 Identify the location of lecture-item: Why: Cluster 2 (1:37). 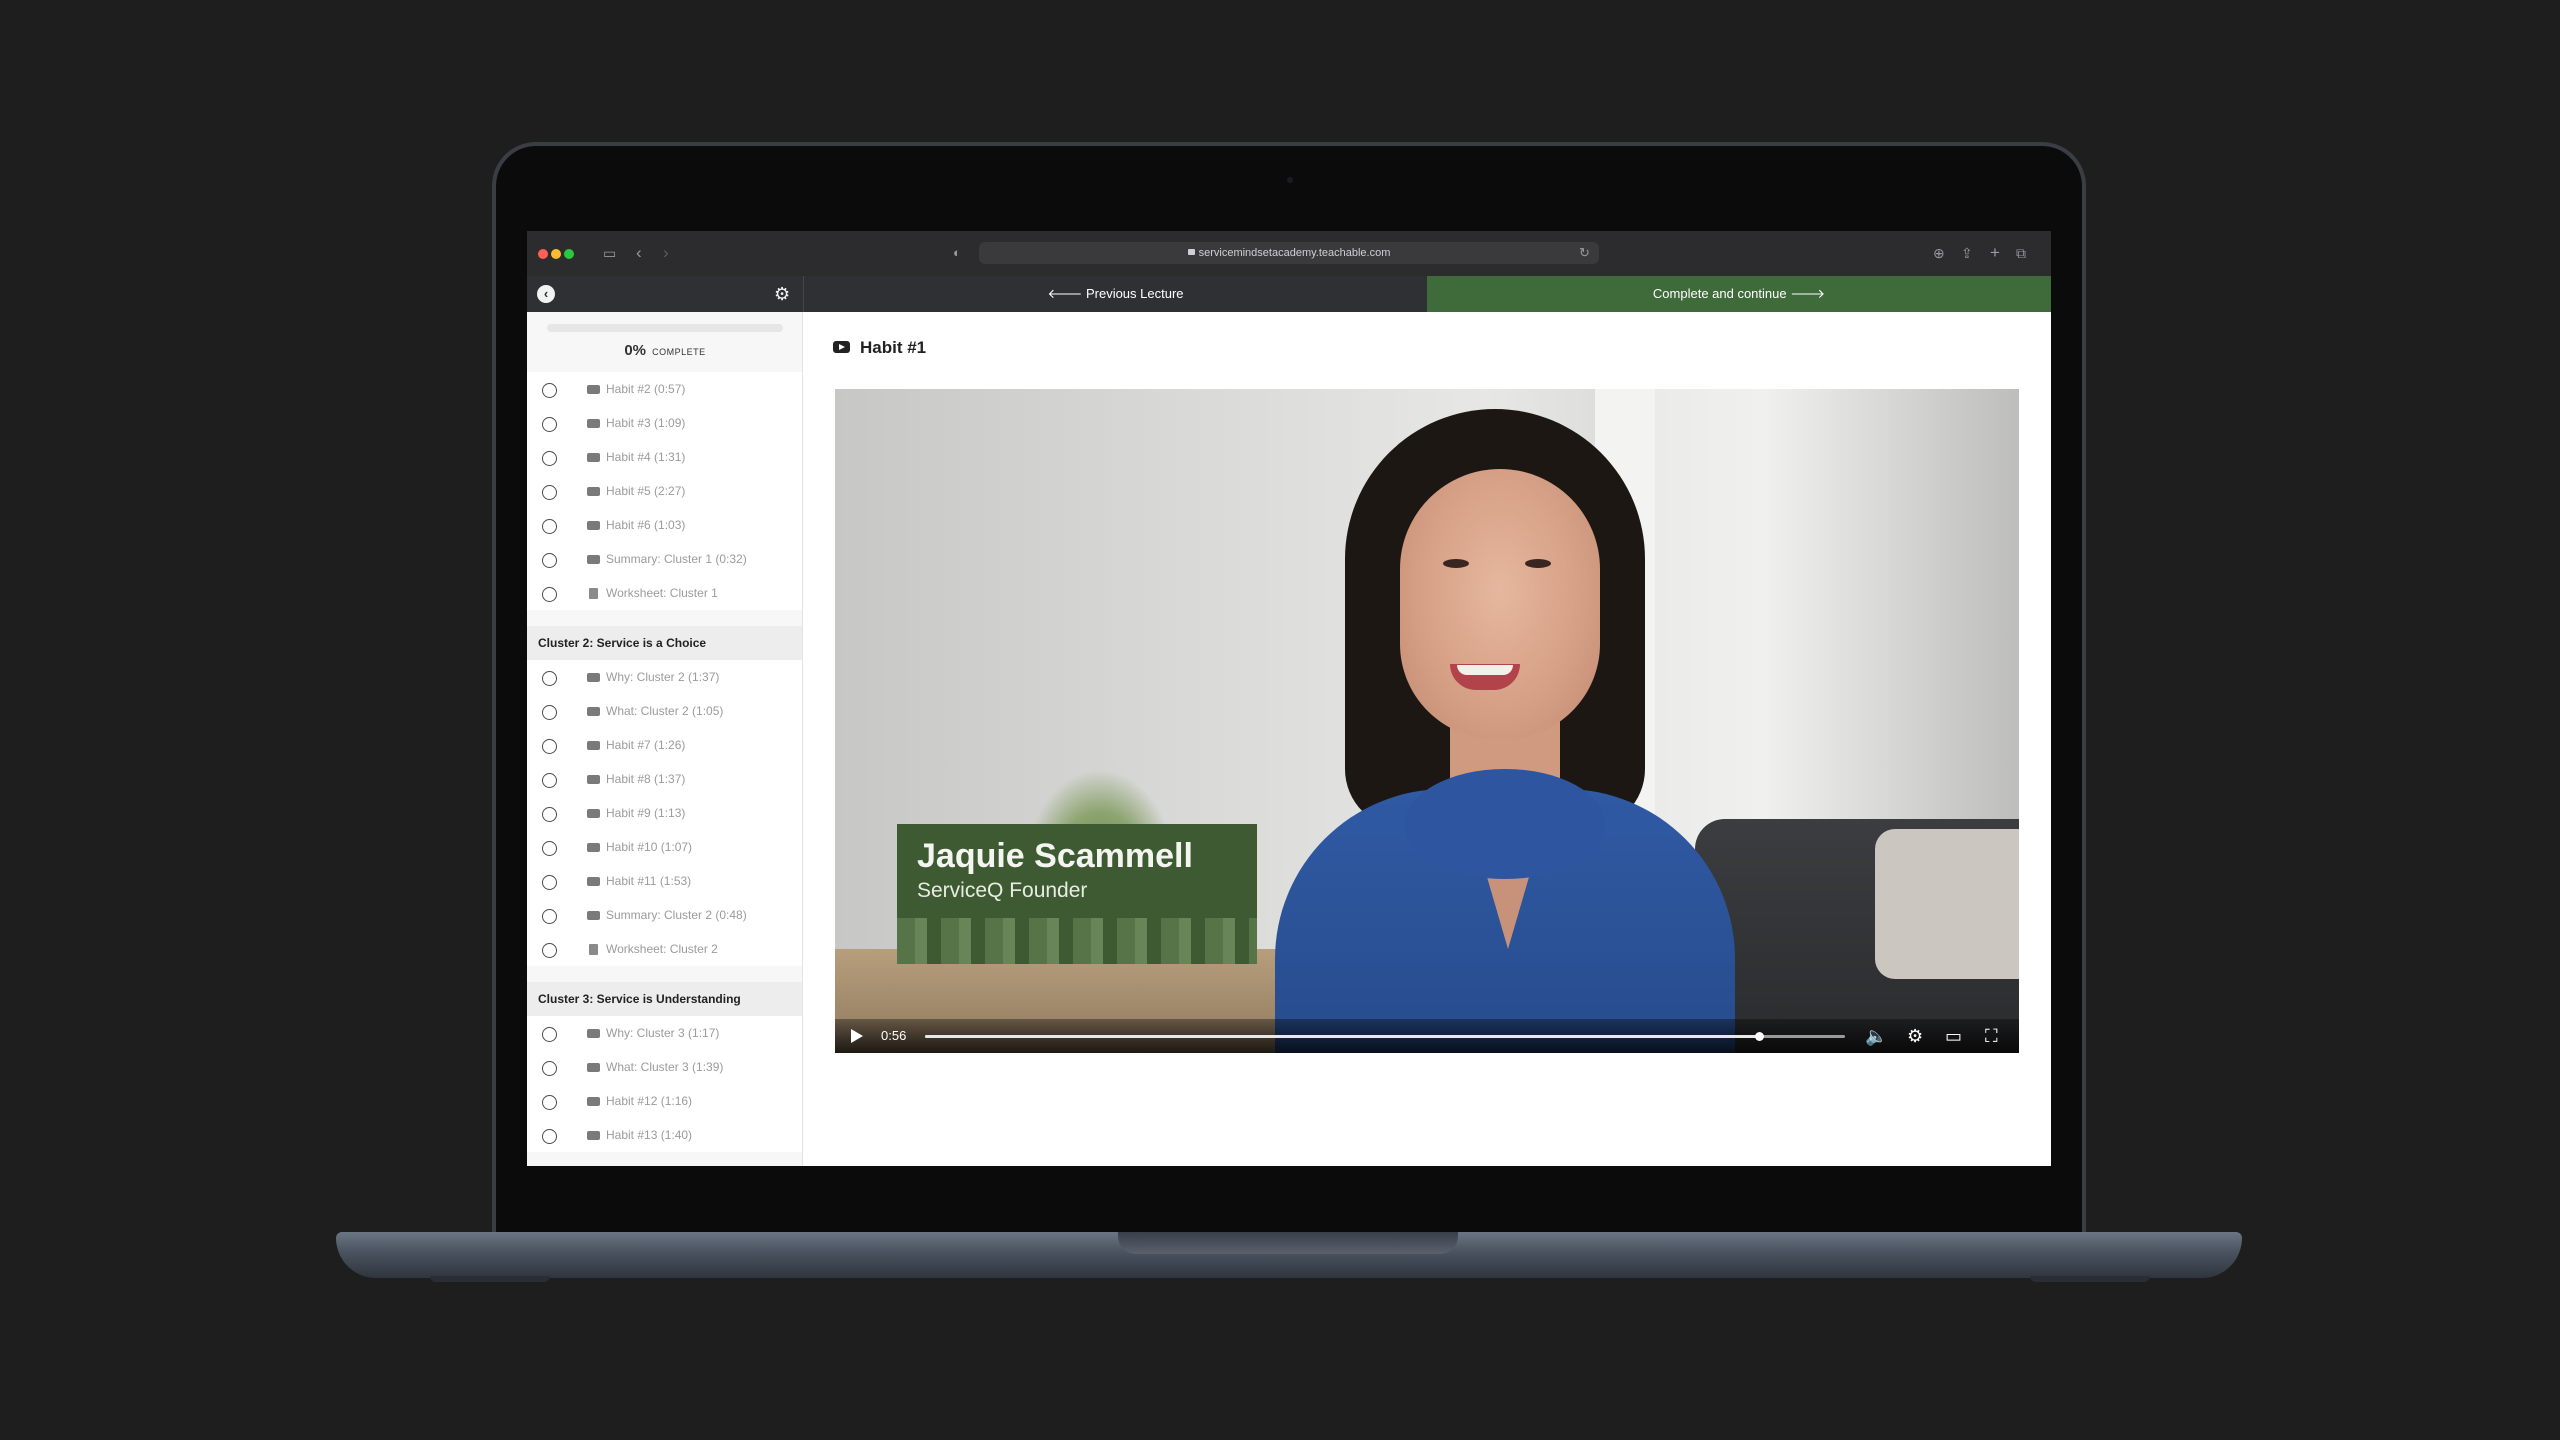
(664, 677).